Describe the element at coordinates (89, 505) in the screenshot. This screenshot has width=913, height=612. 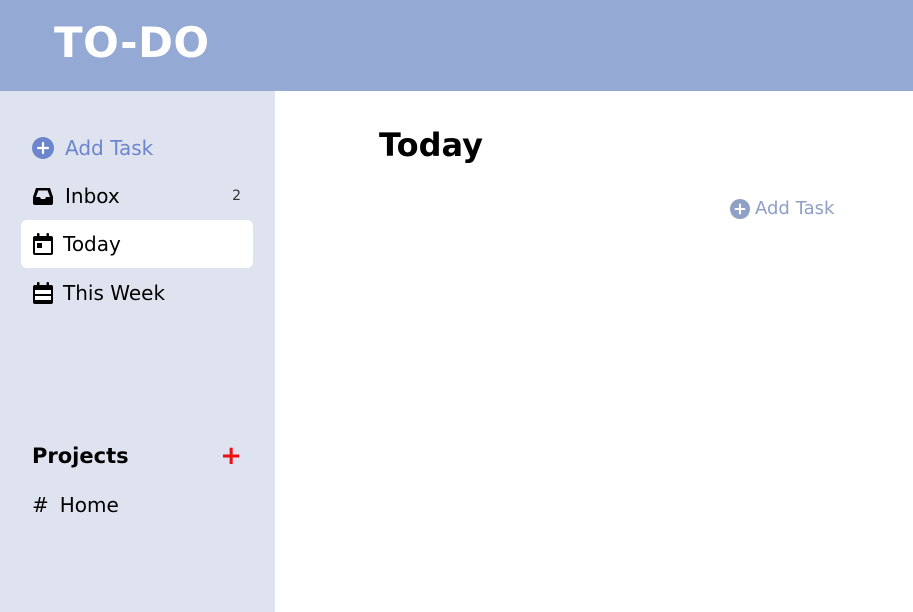
I see `project-label: Home` at that location.